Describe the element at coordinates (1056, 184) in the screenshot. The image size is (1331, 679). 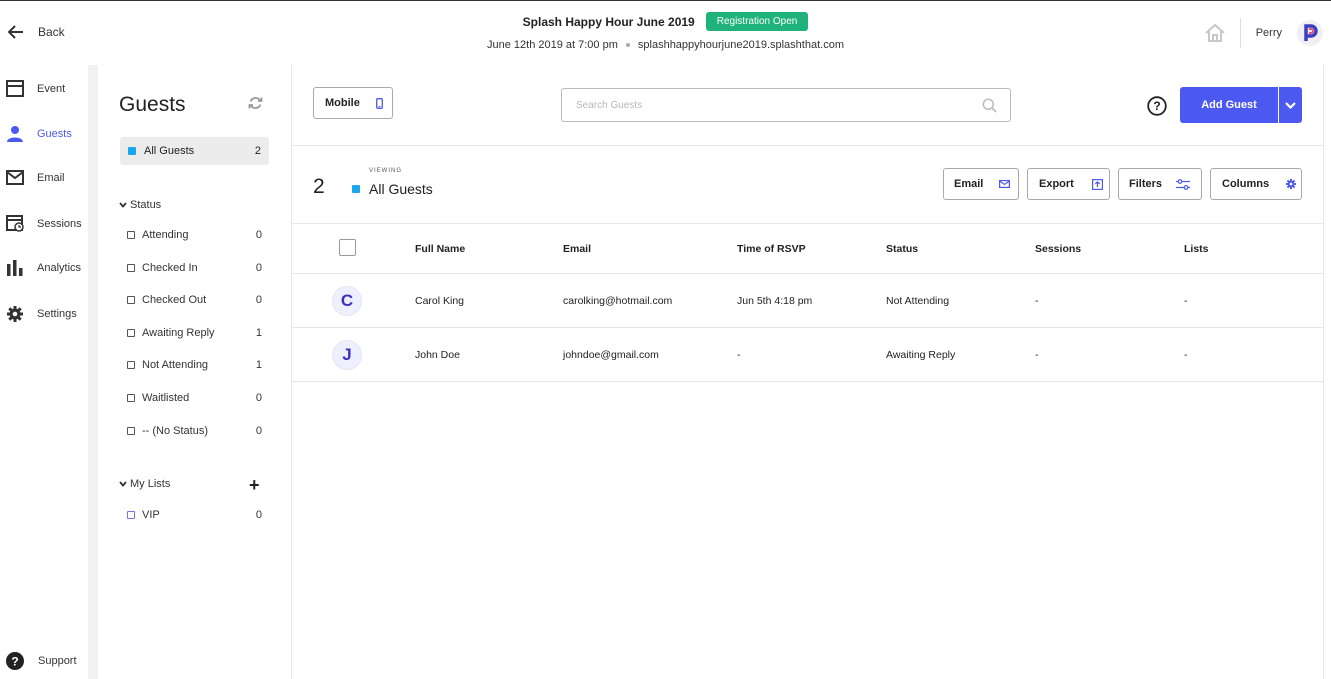
I see `export-label: Export` at that location.